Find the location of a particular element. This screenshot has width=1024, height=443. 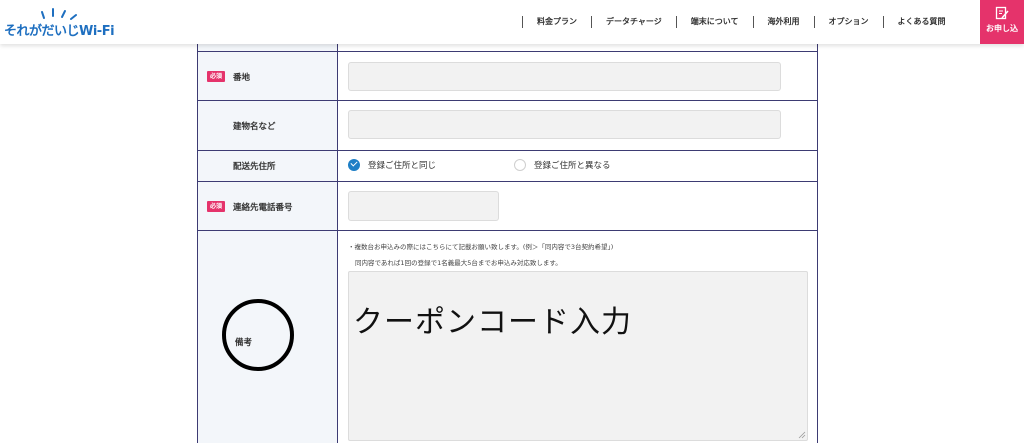

form-row-prev is located at coordinates (507, 48).